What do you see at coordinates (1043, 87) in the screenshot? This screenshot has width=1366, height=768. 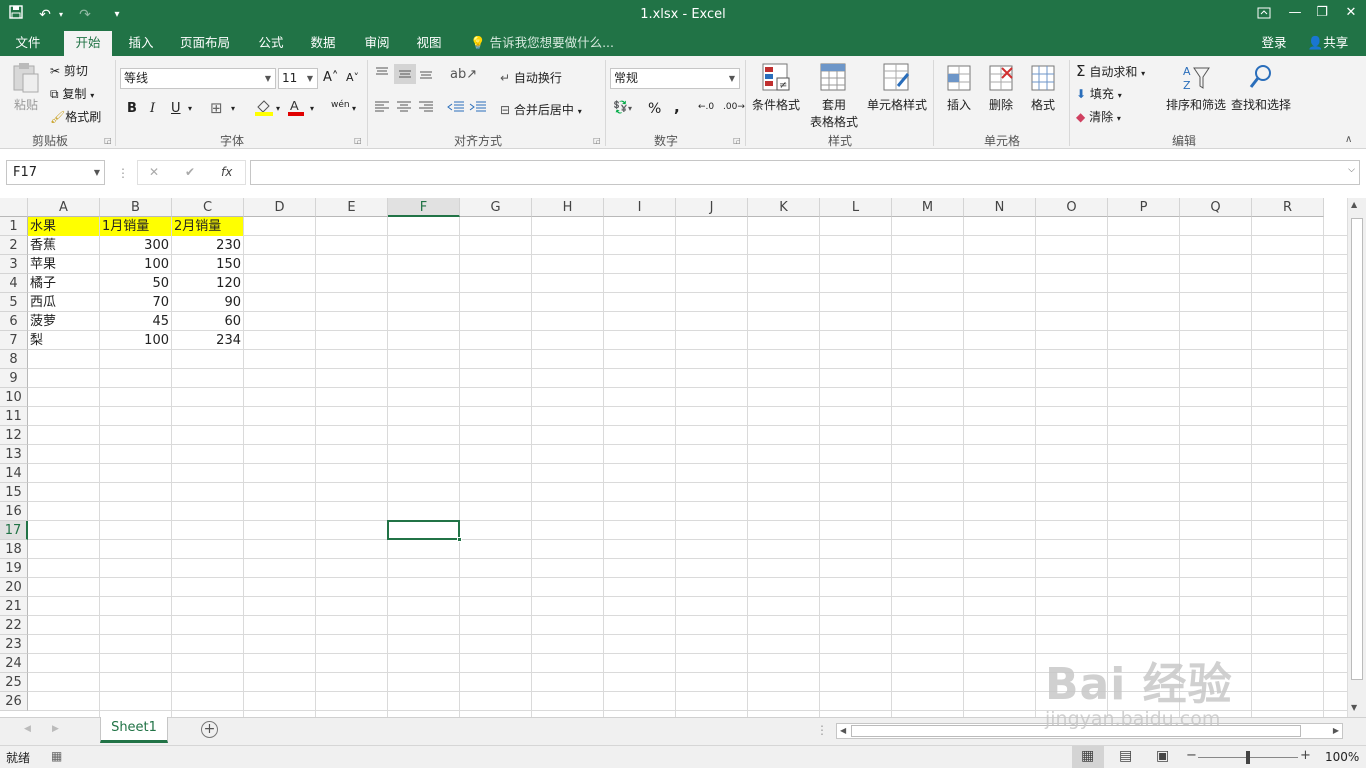 I see `format-cells-button: 格式` at bounding box center [1043, 87].